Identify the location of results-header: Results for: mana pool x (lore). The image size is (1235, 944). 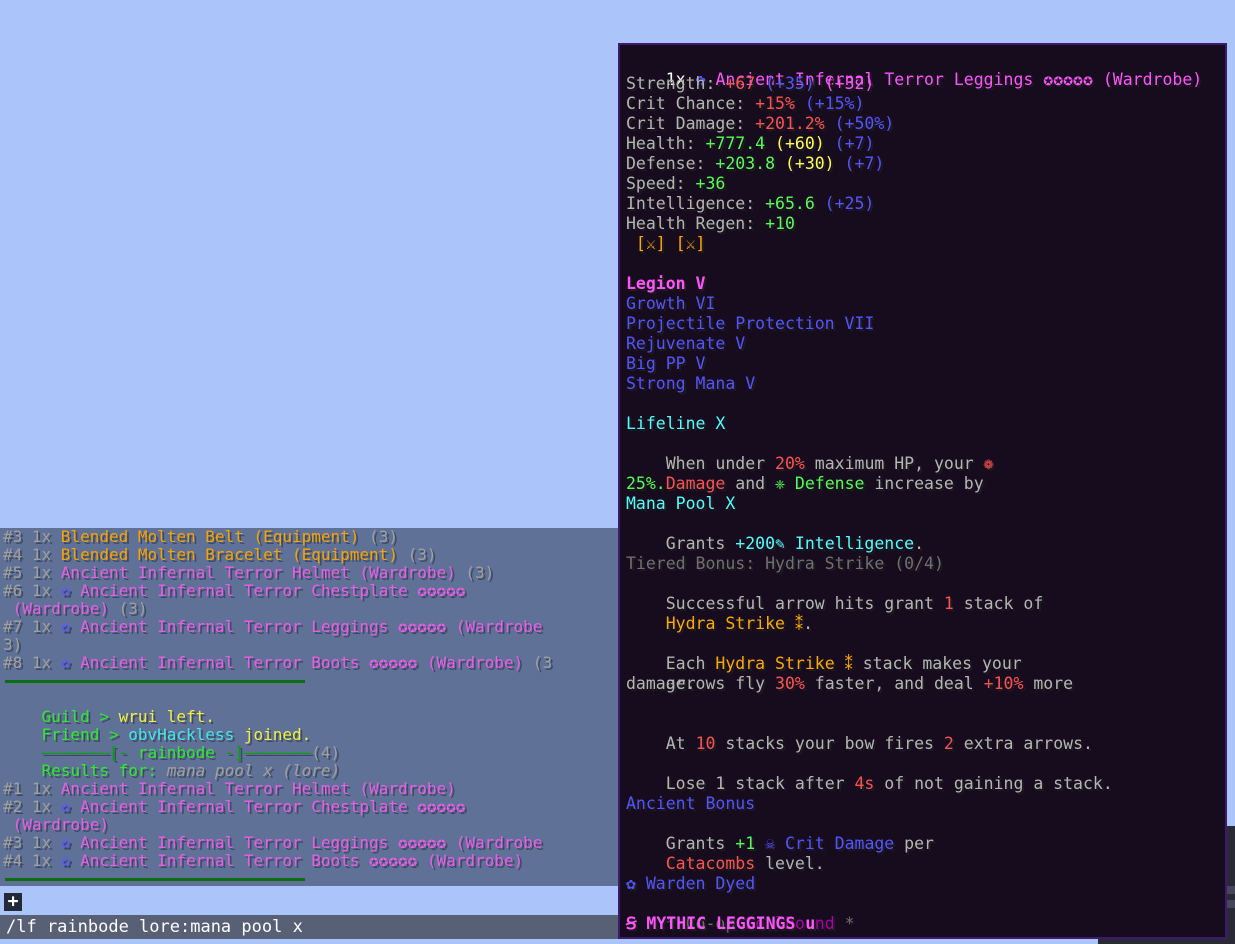
(191, 770).